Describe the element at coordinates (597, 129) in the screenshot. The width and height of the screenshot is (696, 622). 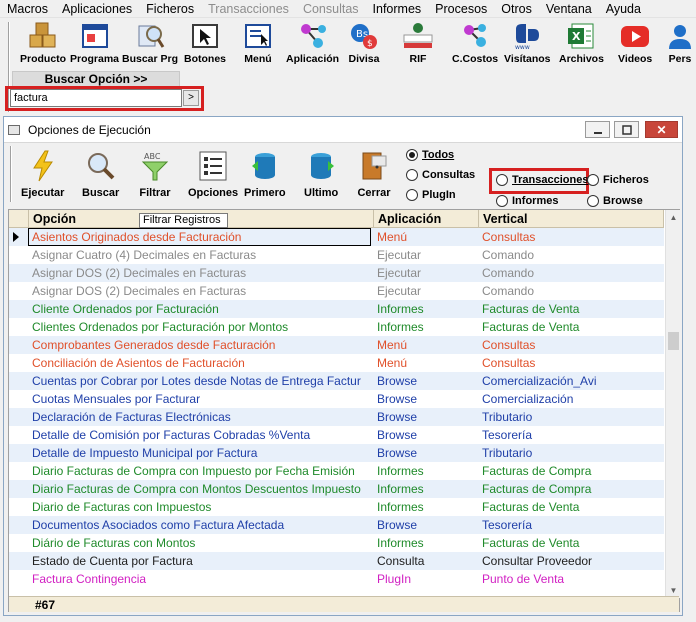
I see `minimize-button` at that location.